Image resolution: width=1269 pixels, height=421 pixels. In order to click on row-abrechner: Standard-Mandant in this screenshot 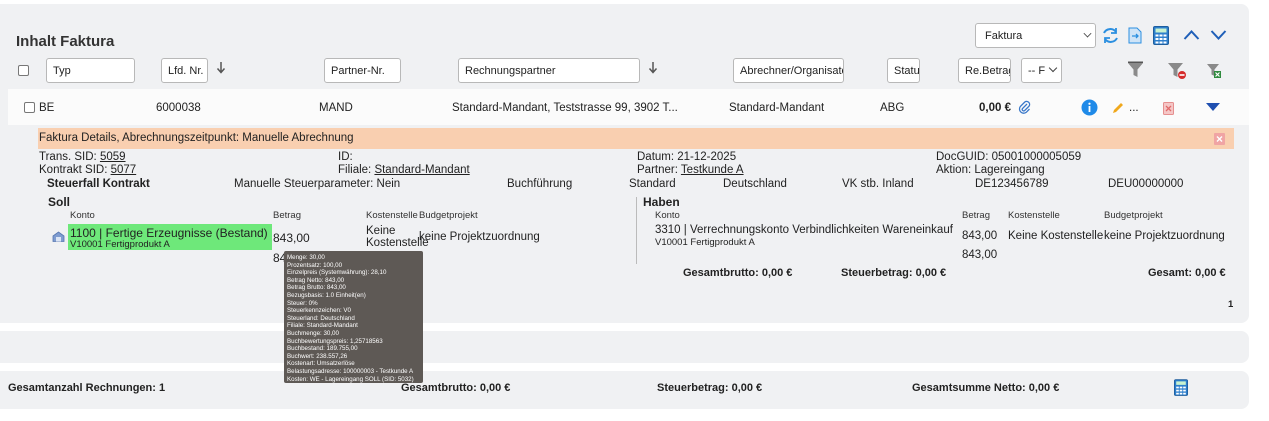, I will do `click(777, 108)`.